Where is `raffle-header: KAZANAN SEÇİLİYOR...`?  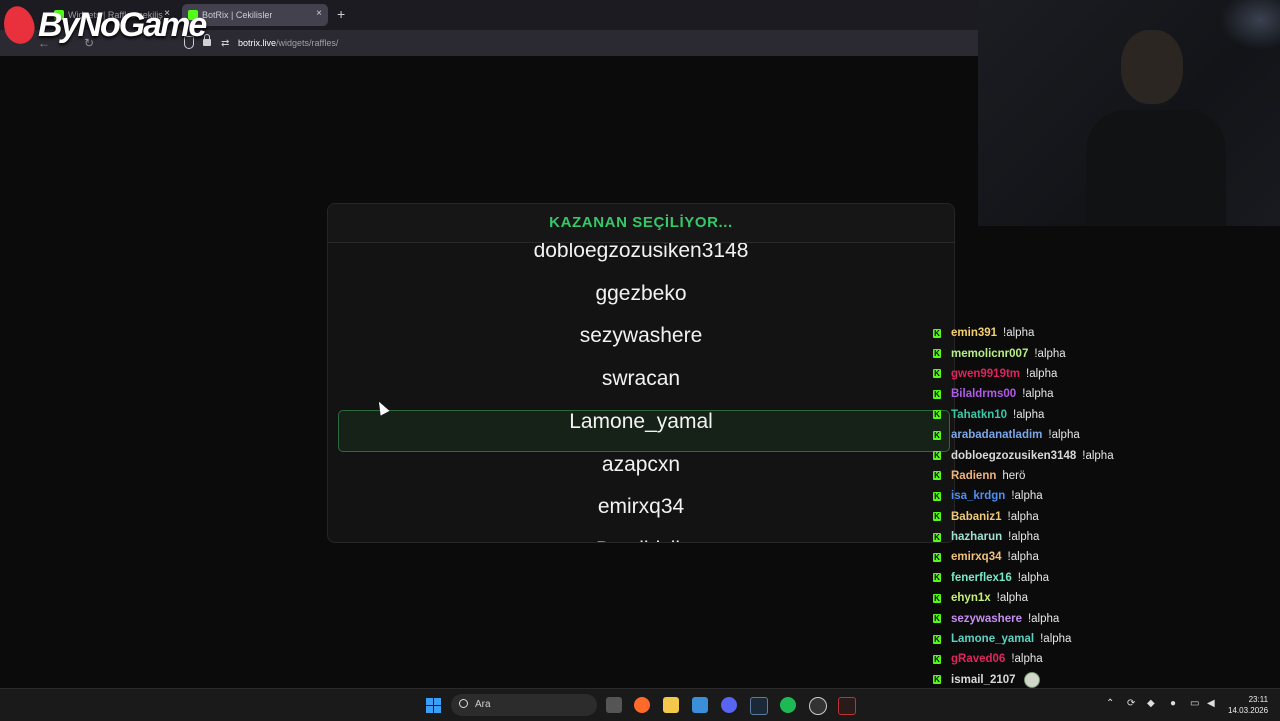 raffle-header: KAZANAN SEÇİLİYOR... is located at coordinates (641, 223).